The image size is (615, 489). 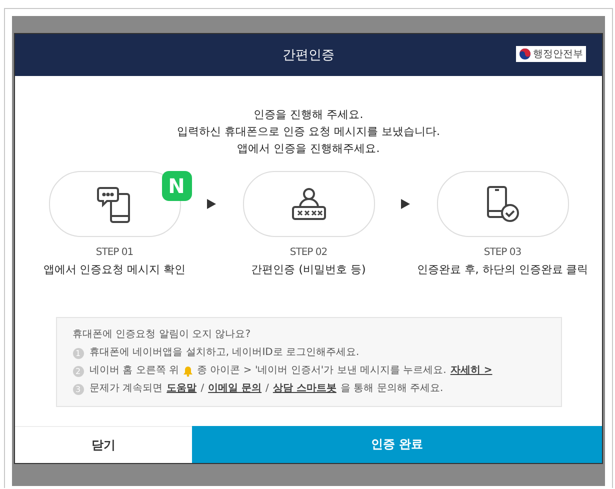 I want to click on help-text: 문제가 계속되면, so click(x=126, y=389).